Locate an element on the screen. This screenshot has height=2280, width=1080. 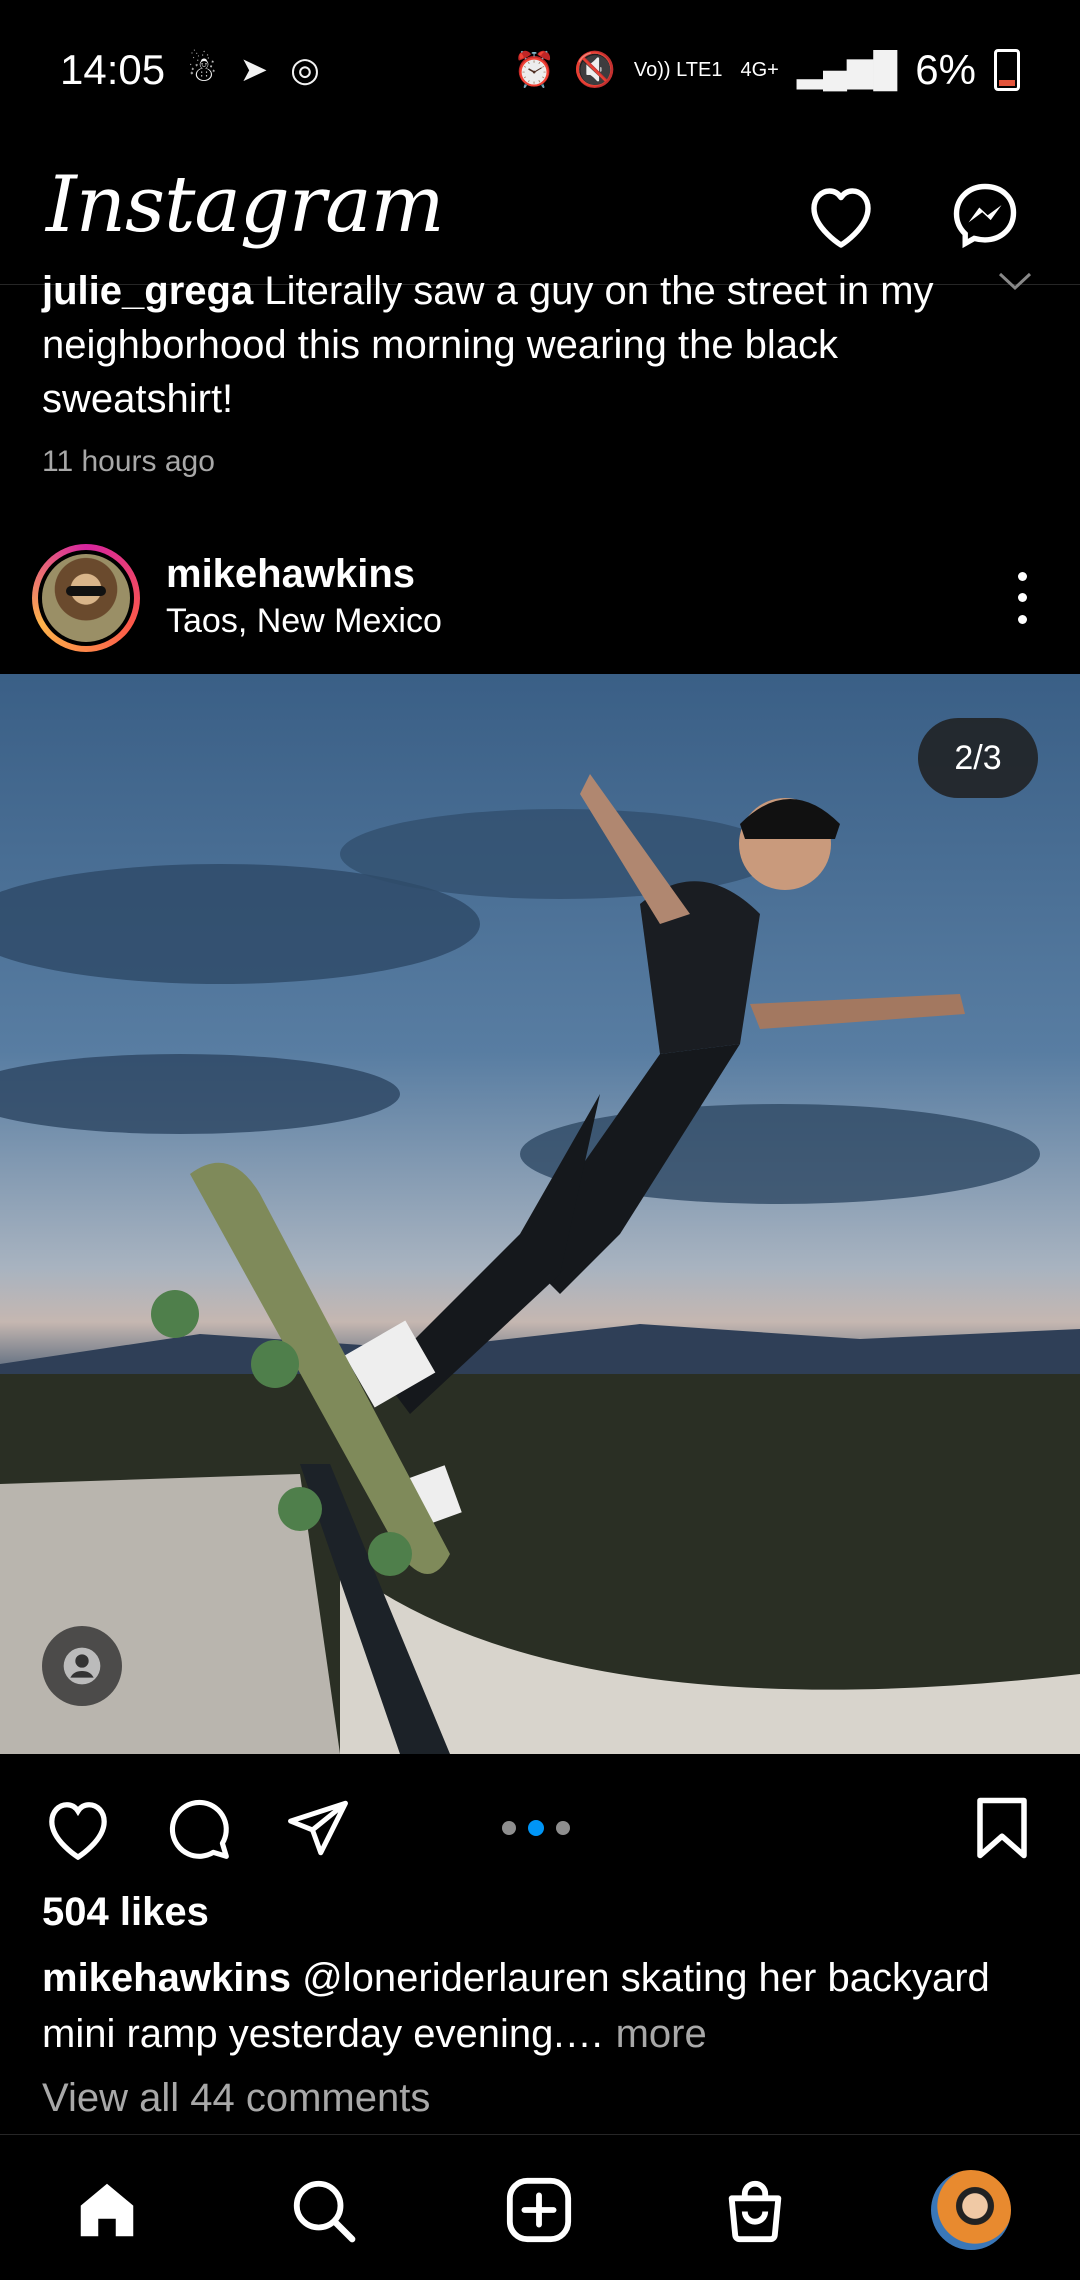
comment-username: julie_grega is located at coordinates (147, 291).